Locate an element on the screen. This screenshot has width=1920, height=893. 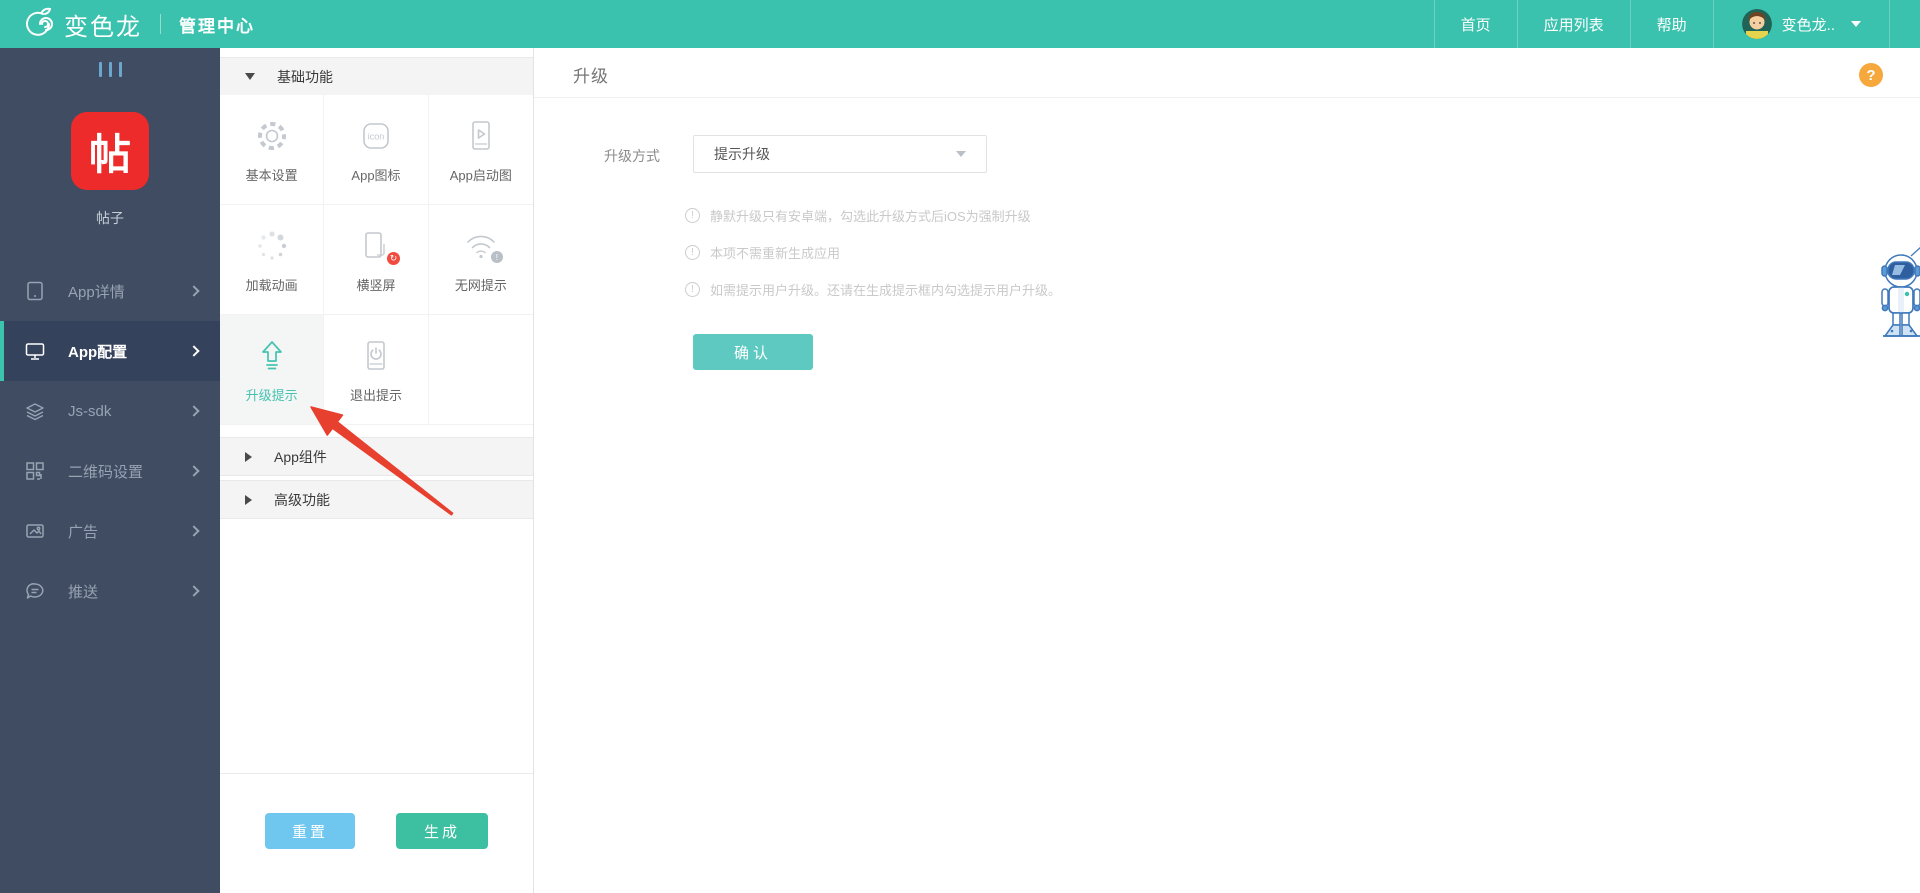
sidebar: 帖 帖子 App详情 App配置 Js-sdk 二维码设置 广告 推送 is located at coordinates (110, 470).